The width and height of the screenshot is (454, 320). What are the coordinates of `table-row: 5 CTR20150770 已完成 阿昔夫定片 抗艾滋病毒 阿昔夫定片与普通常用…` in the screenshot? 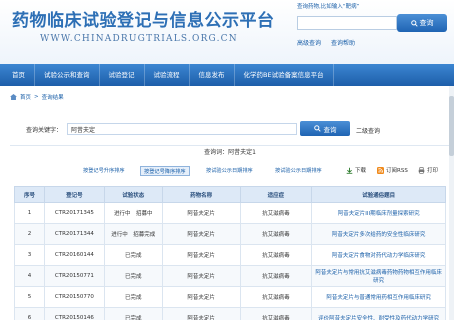 It's located at (230, 297).